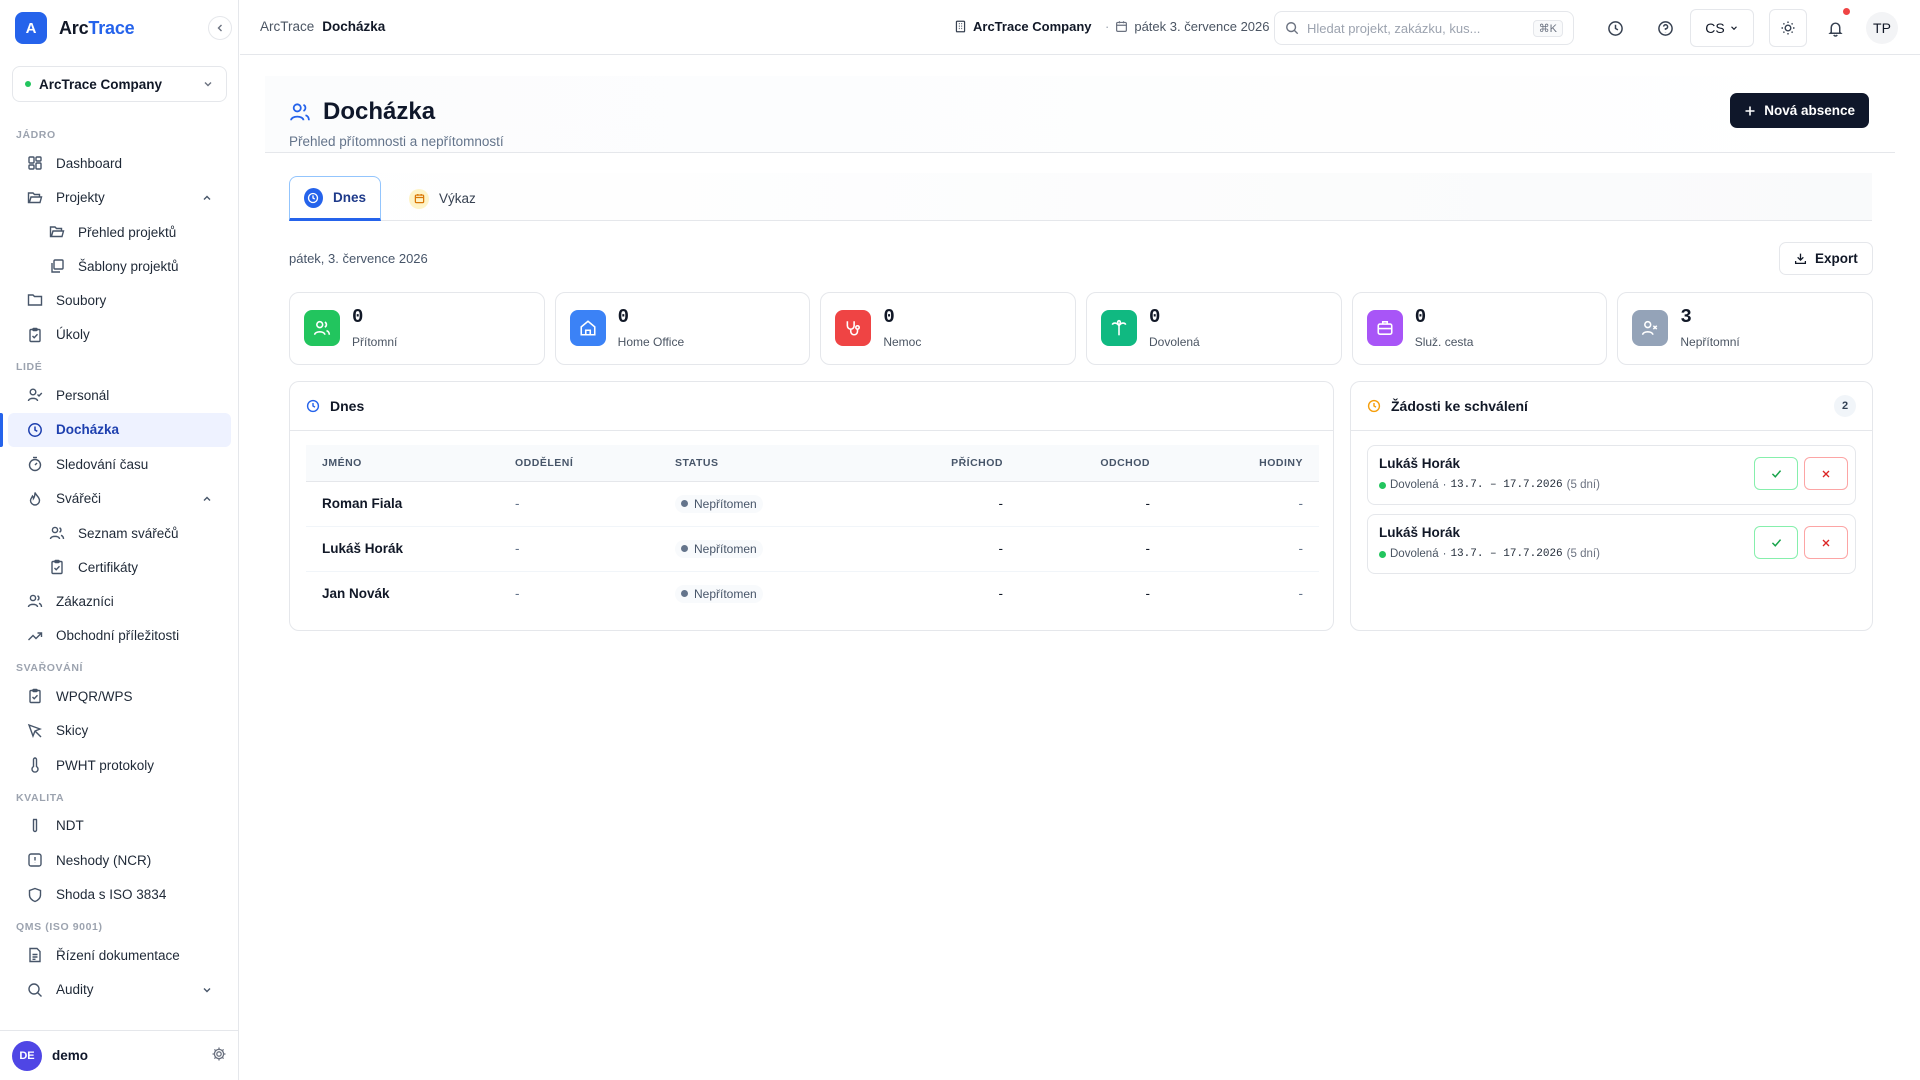  I want to click on breadcrumb: ArcTrace Docházka, so click(322, 26).